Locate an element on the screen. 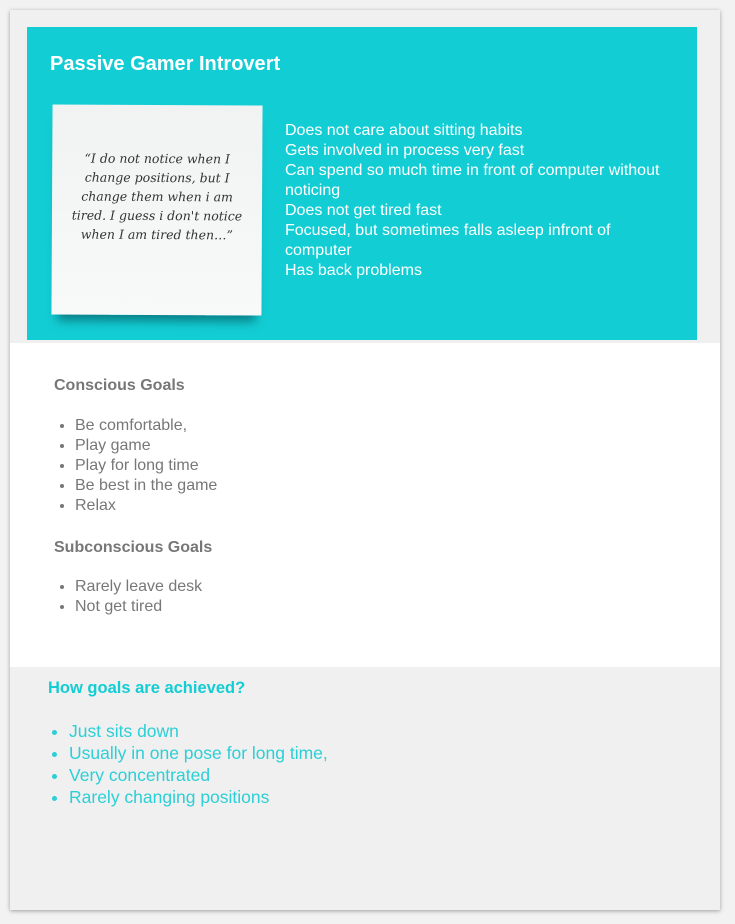  list-item: Very concentrated is located at coordinates (198, 775).